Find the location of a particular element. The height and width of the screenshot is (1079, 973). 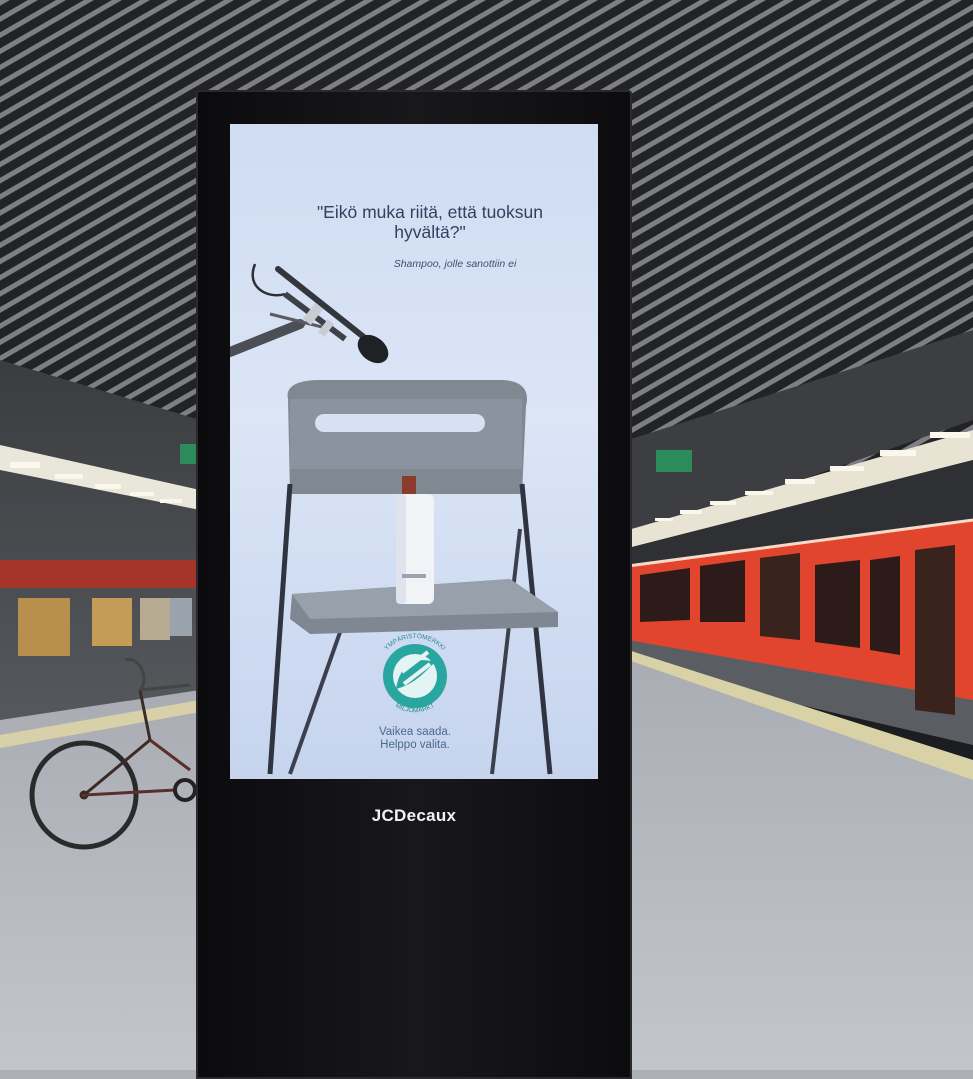

kiosk-brand-logo: JCDecaux is located at coordinates (414, 815).